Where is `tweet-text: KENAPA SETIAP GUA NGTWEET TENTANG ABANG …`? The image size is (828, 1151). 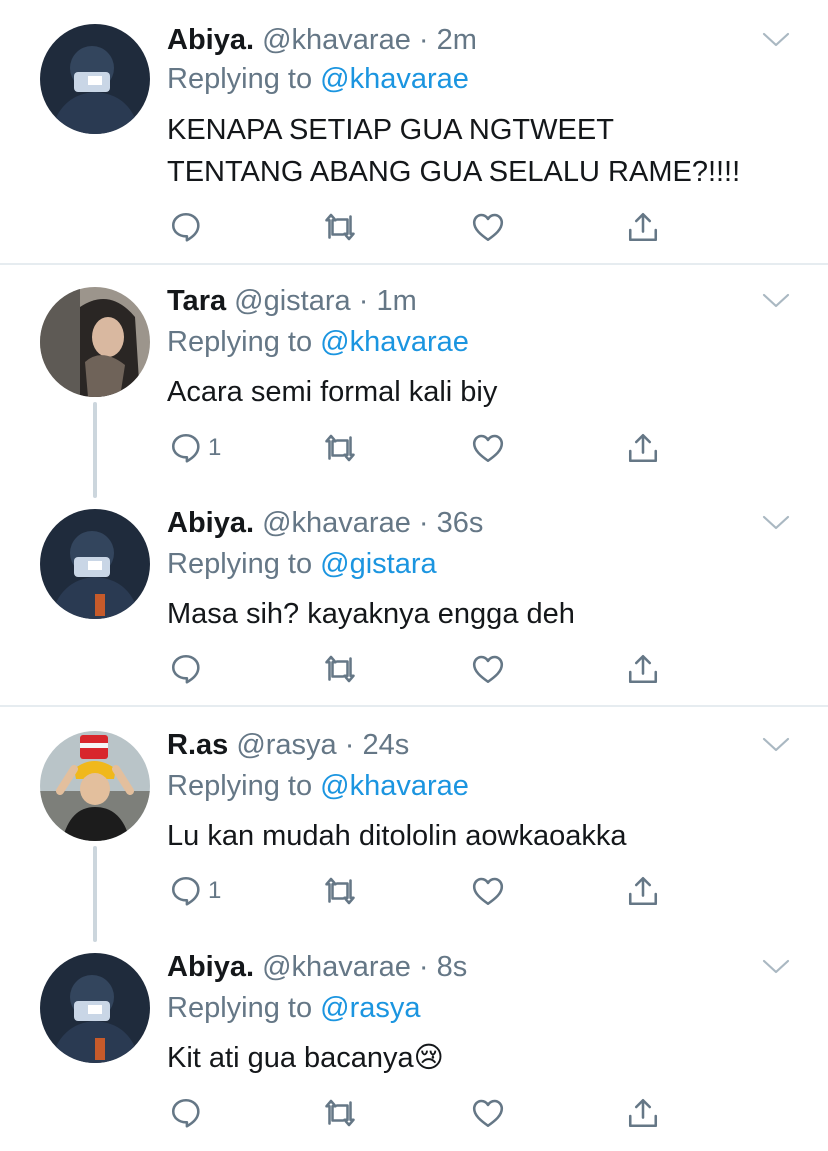 tweet-text: KENAPA SETIAP GUA NGTWEET TENTANG ABANG … is located at coordinates (453, 151).